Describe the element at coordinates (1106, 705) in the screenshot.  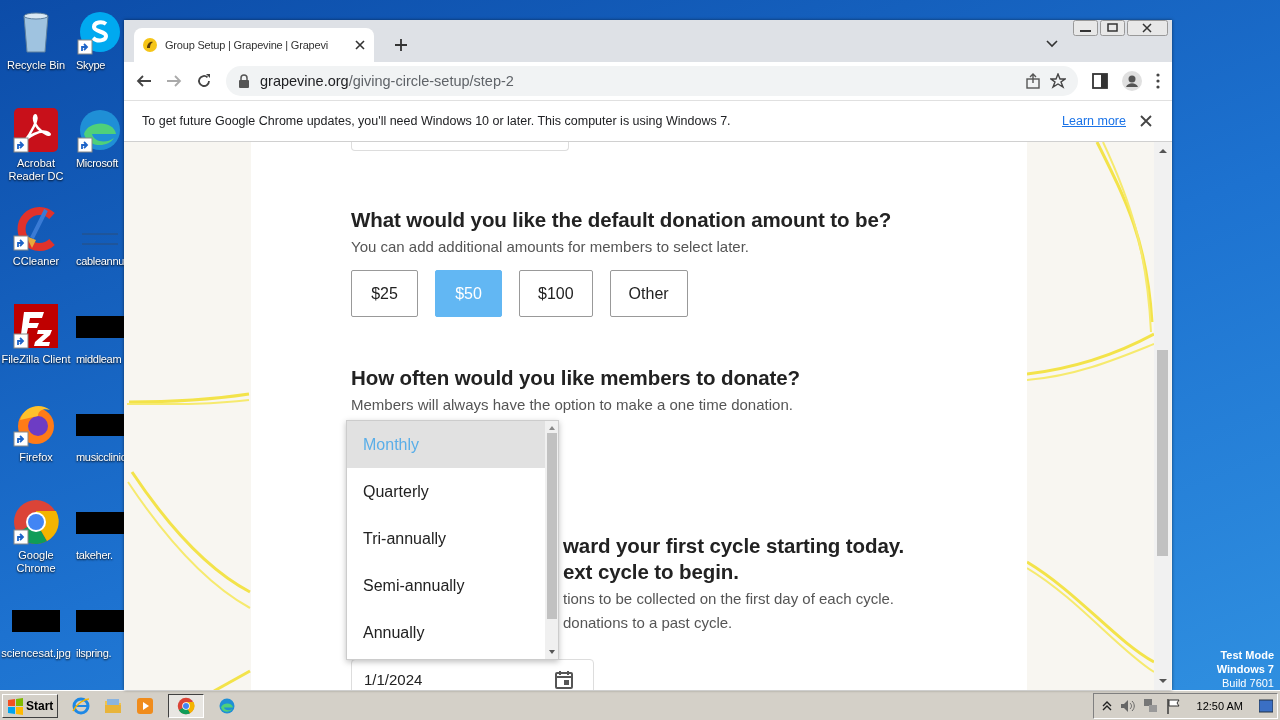
I see `chevron-up-icon` at that location.